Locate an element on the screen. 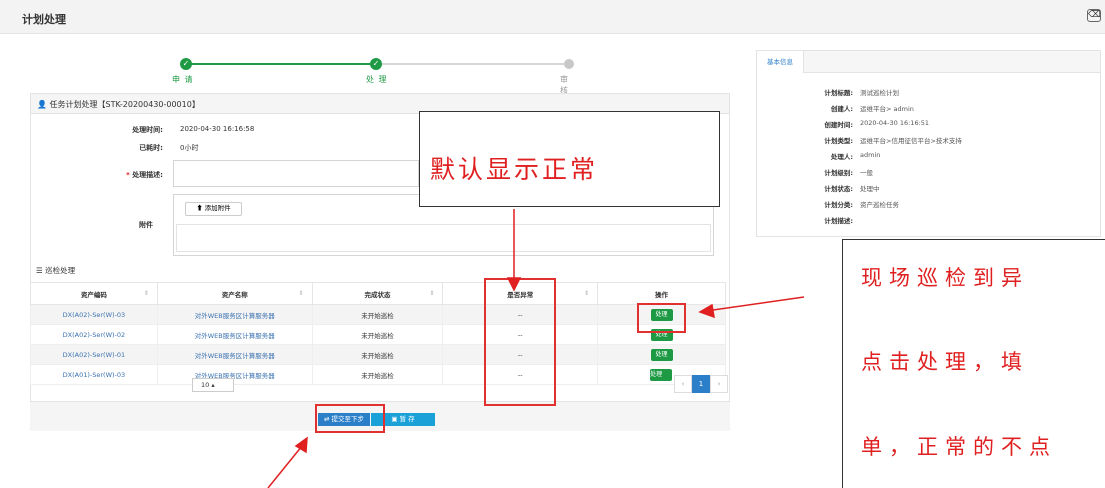  arrow-to-submit is located at coordinates (285, 466).